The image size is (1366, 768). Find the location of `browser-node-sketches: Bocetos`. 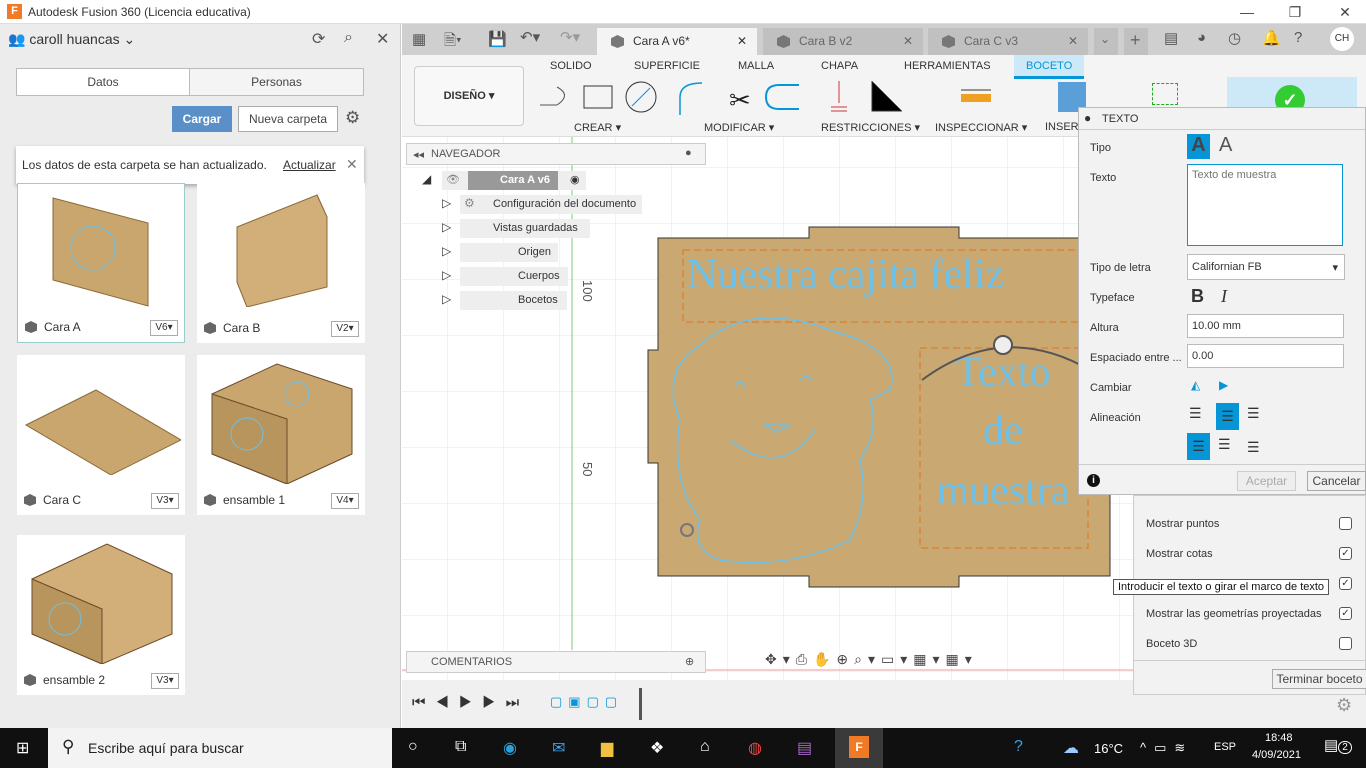

browser-node-sketches: Bocetos is located at coordinates (513, 300).